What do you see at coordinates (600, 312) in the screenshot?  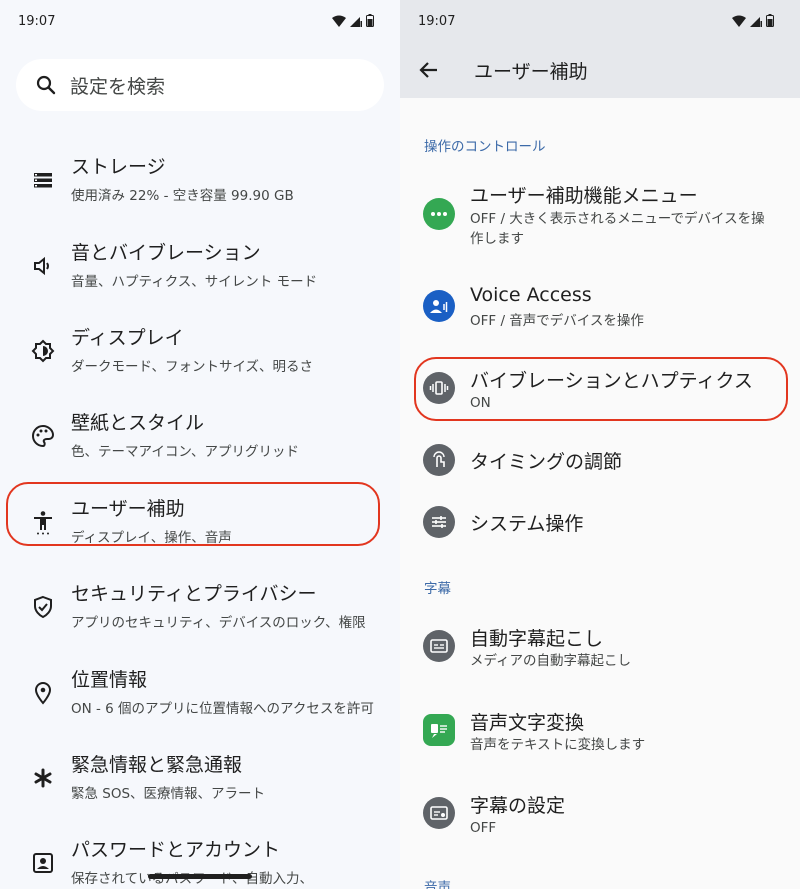 I see `a11y-item-voice-access: Voice Access OFF / 音声でデバイスを操作` at bounding box center [600, 312].